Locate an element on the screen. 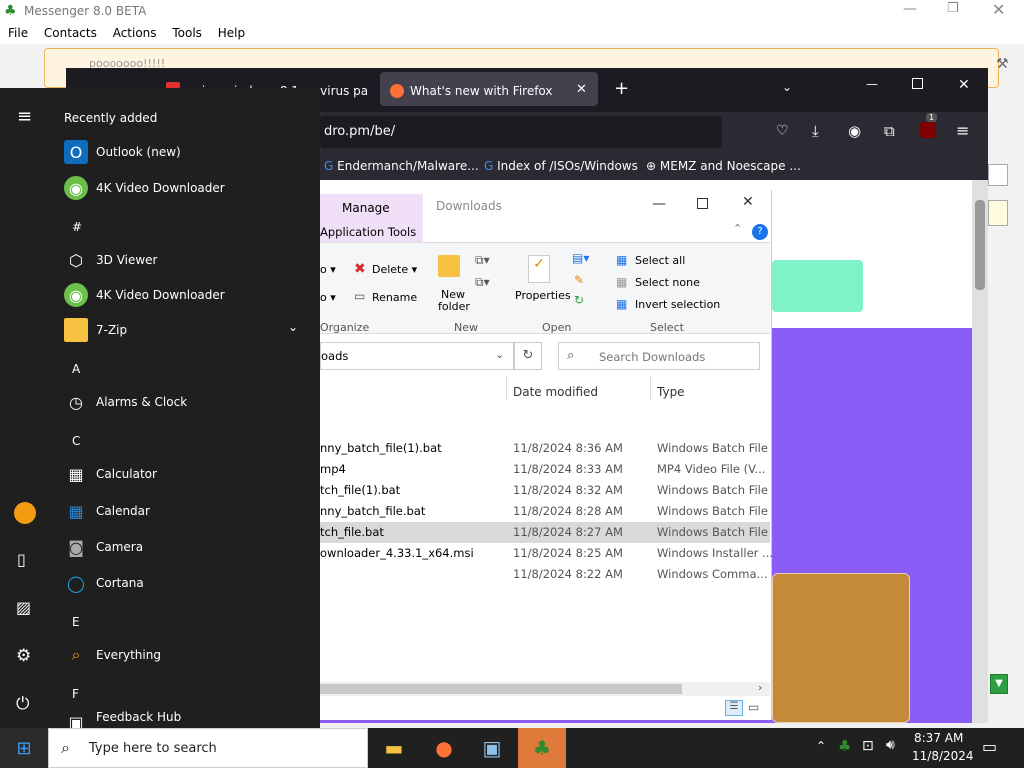 The image size is (1024, 768). notification-icon: ▭ is located at coordinates (989, 746).